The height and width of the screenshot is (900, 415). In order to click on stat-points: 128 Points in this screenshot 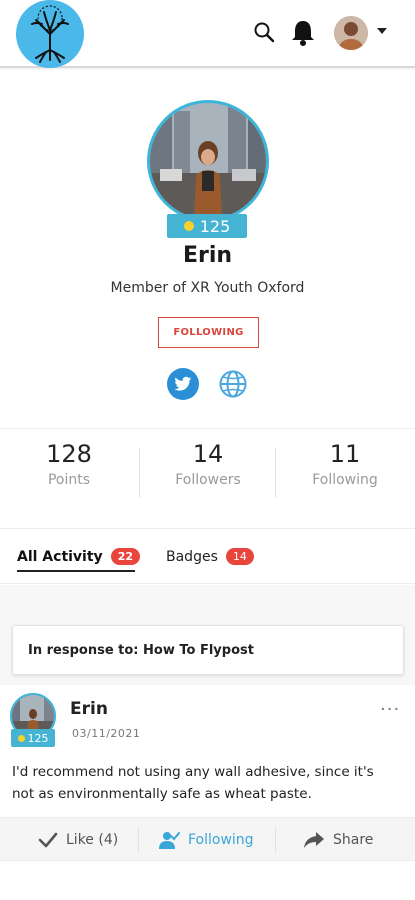, I will do `click(69, 464)`.